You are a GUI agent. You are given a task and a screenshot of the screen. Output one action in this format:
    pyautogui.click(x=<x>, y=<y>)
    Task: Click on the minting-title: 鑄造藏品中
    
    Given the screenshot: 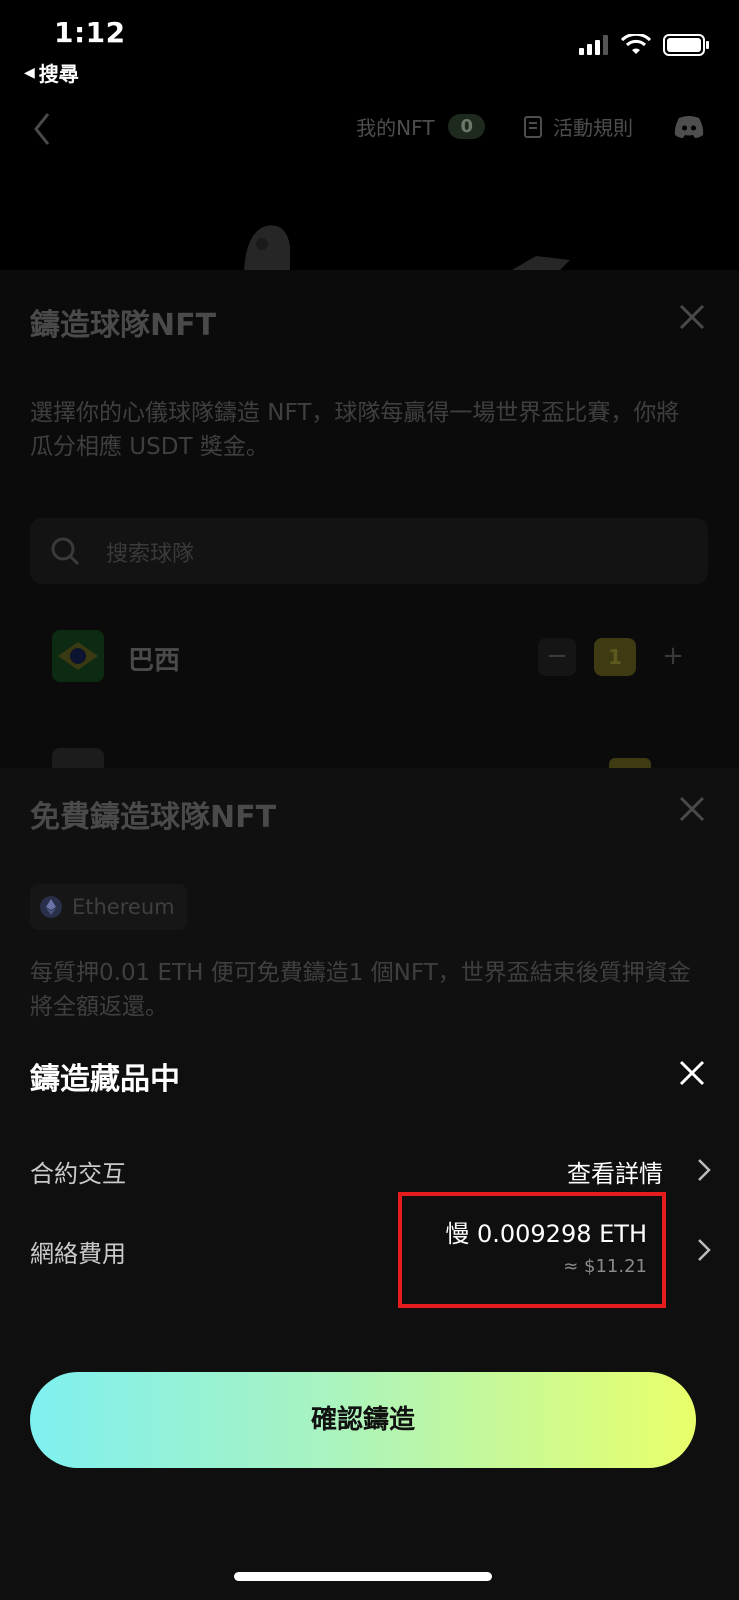 What is the action you would take?
    pyautogui.click(x=105, y=1079)
    